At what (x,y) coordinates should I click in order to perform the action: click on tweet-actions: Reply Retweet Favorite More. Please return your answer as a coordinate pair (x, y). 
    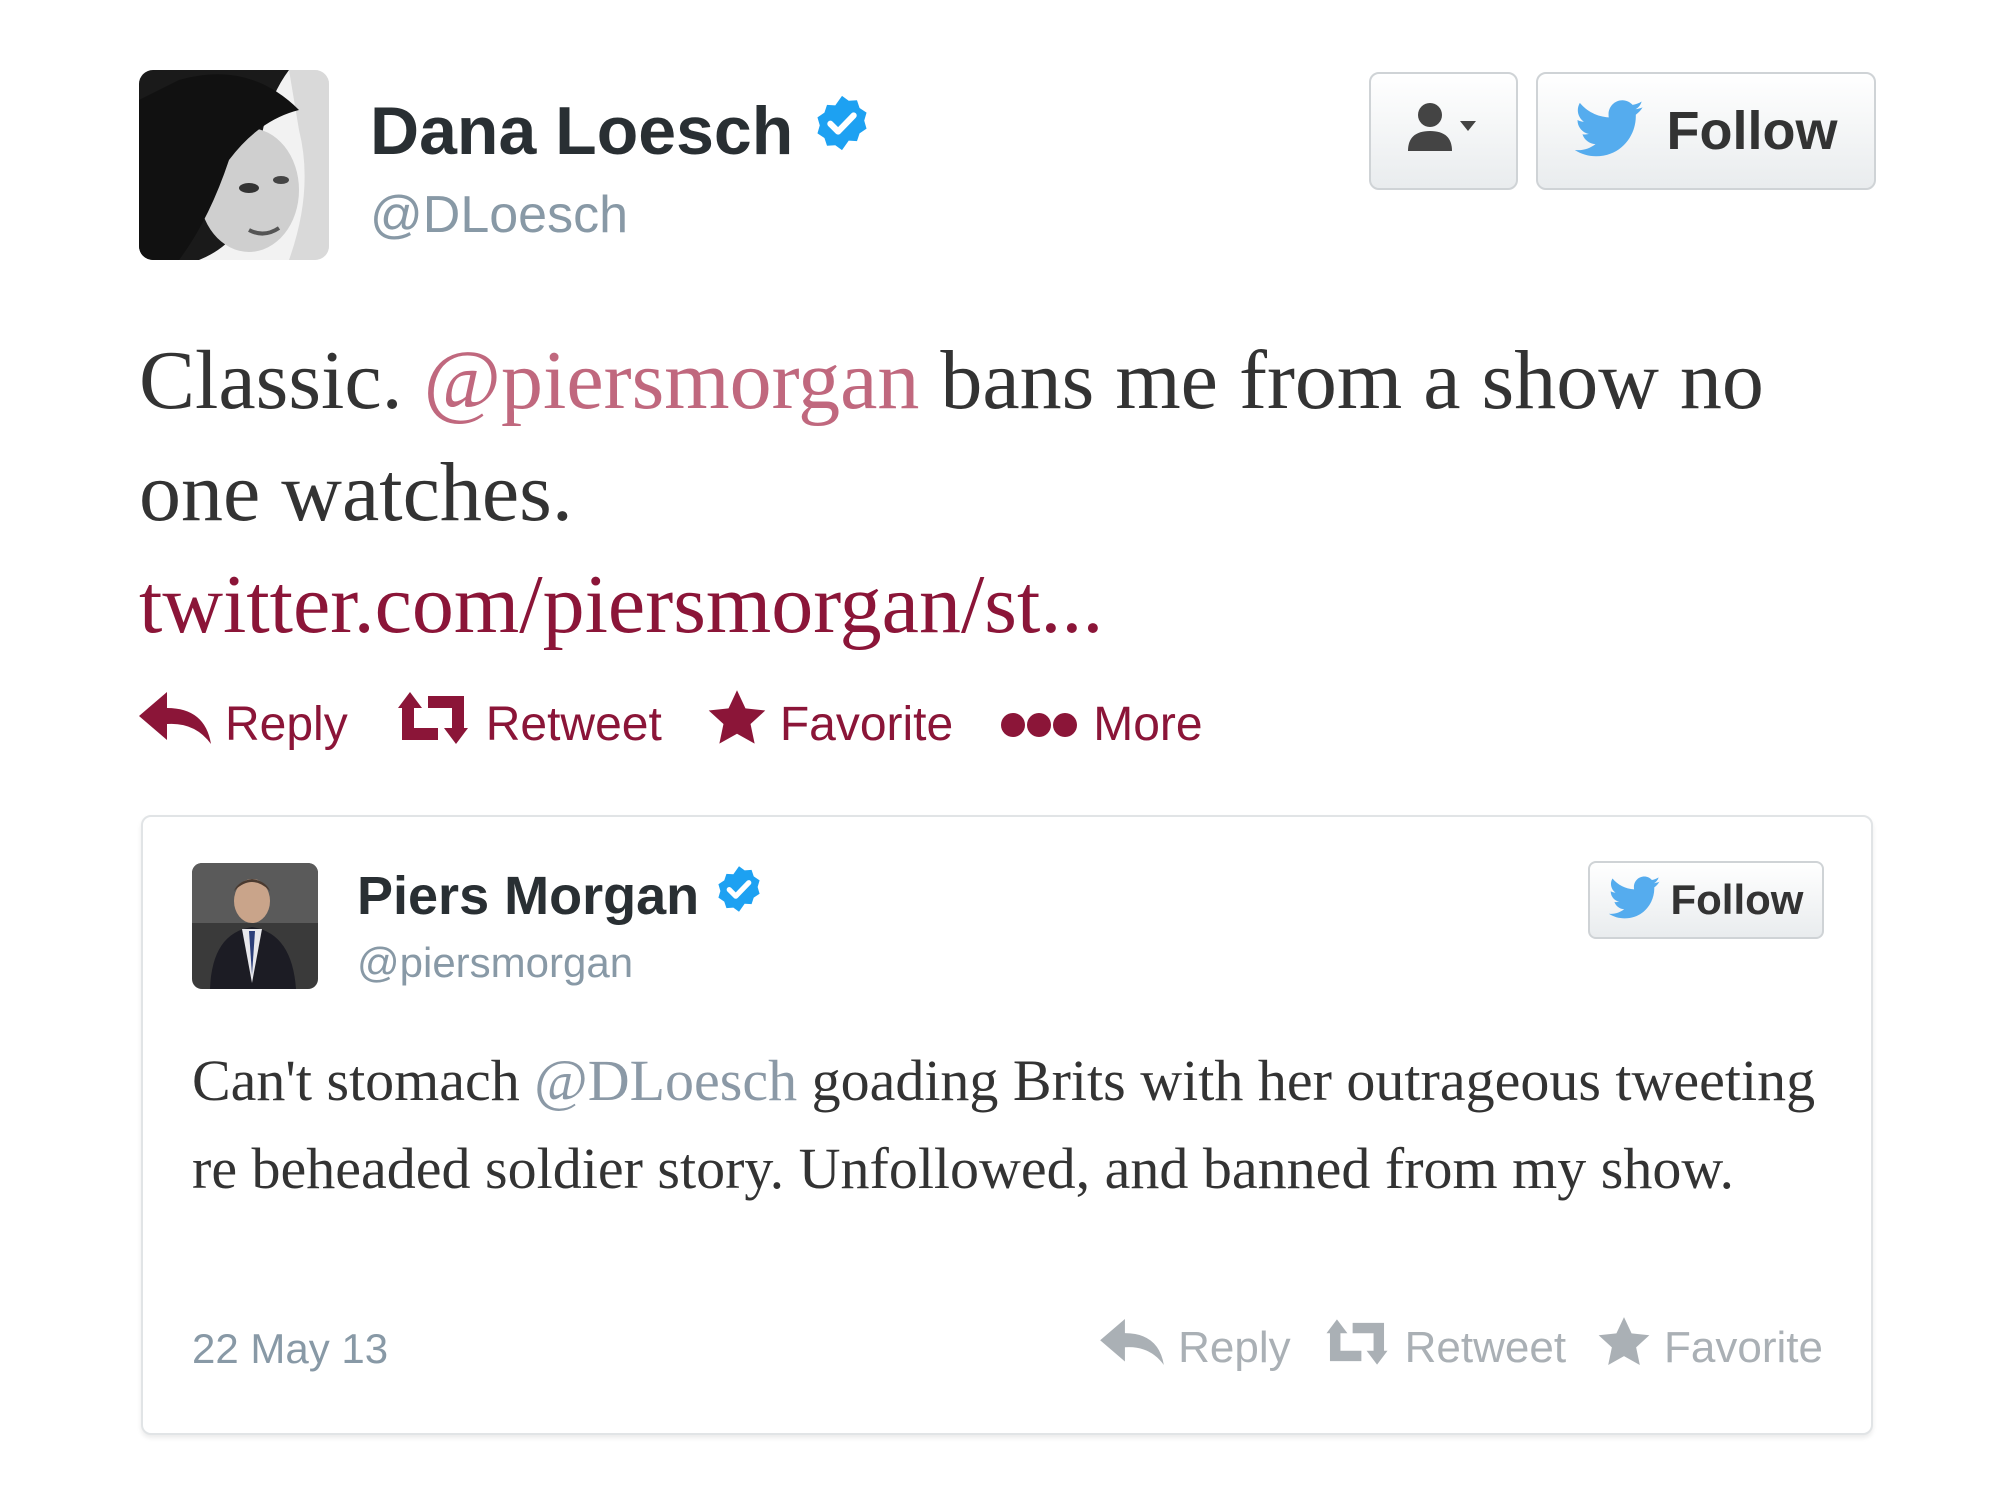
    Looking at the image, I should click on (694, 724).